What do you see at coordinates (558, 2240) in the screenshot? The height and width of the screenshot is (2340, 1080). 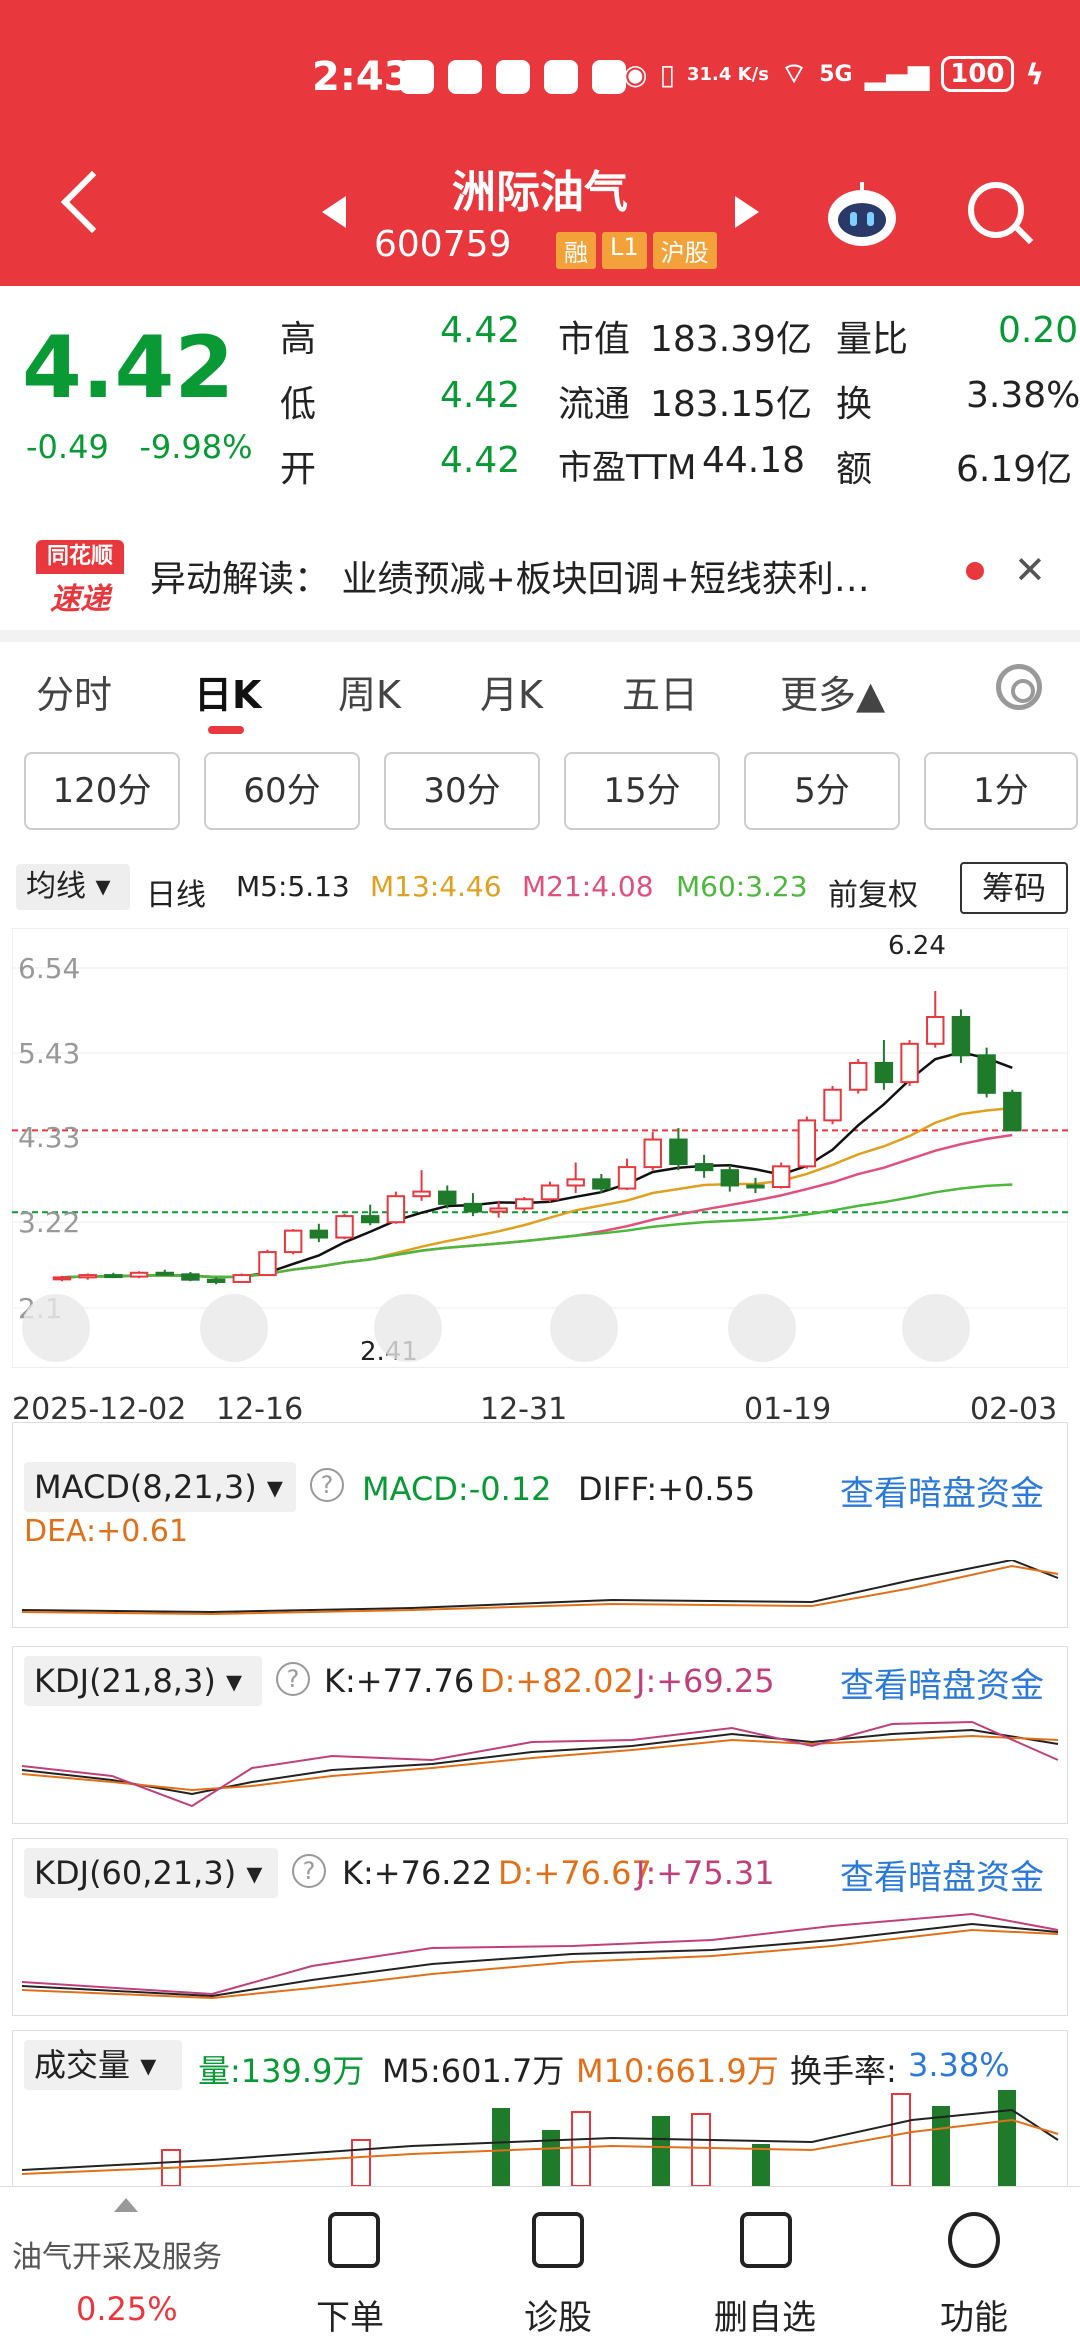 I see `diagnose-icon` at bounding box center [558, 2240].